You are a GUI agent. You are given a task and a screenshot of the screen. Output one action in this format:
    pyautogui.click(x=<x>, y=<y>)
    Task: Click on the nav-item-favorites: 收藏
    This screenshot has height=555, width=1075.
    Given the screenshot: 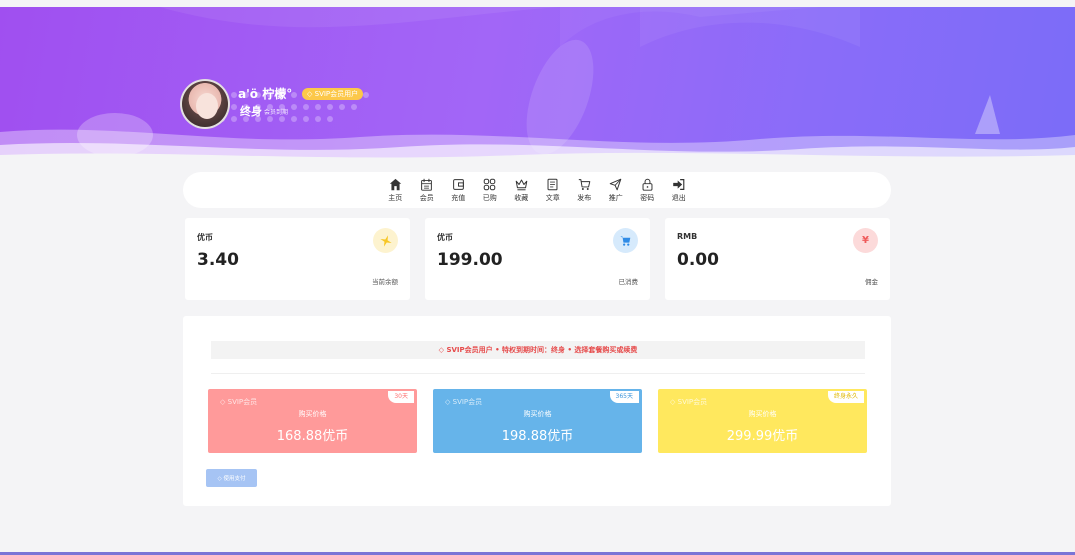 What is the action you would take?
    pyautogui.click(x=522, y=190)
    